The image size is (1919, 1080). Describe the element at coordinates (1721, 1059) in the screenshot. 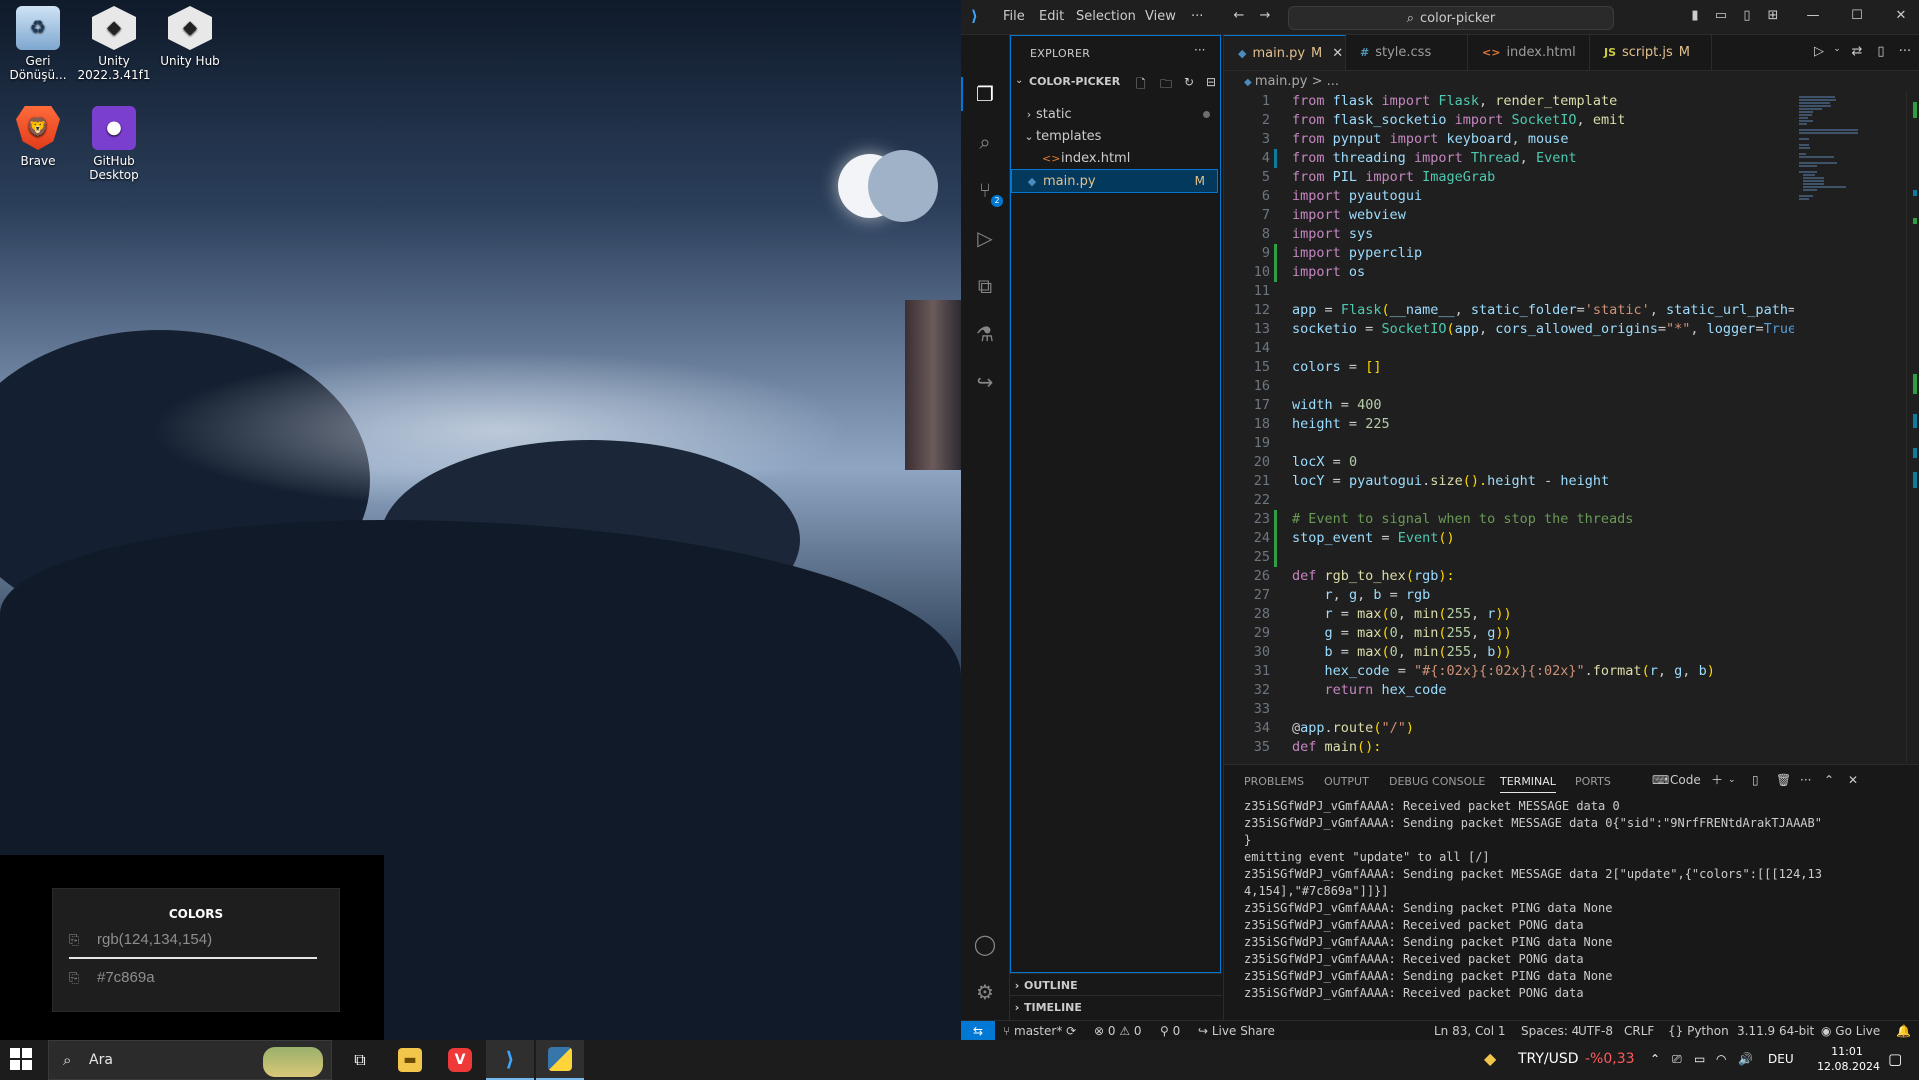

I see `wifi-icon: ◠` at that location.